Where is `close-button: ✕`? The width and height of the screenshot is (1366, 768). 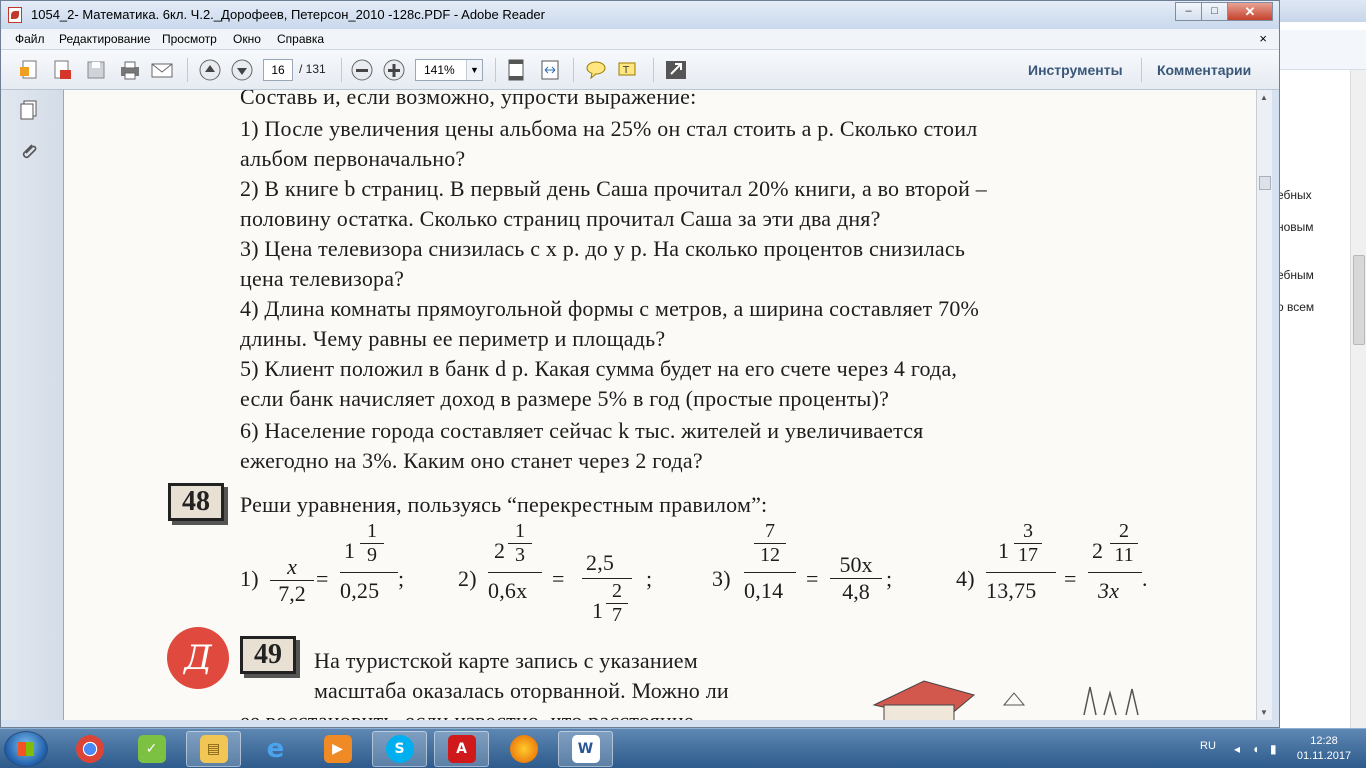
close-button: ✕ is located at coordinates (1250, 11).